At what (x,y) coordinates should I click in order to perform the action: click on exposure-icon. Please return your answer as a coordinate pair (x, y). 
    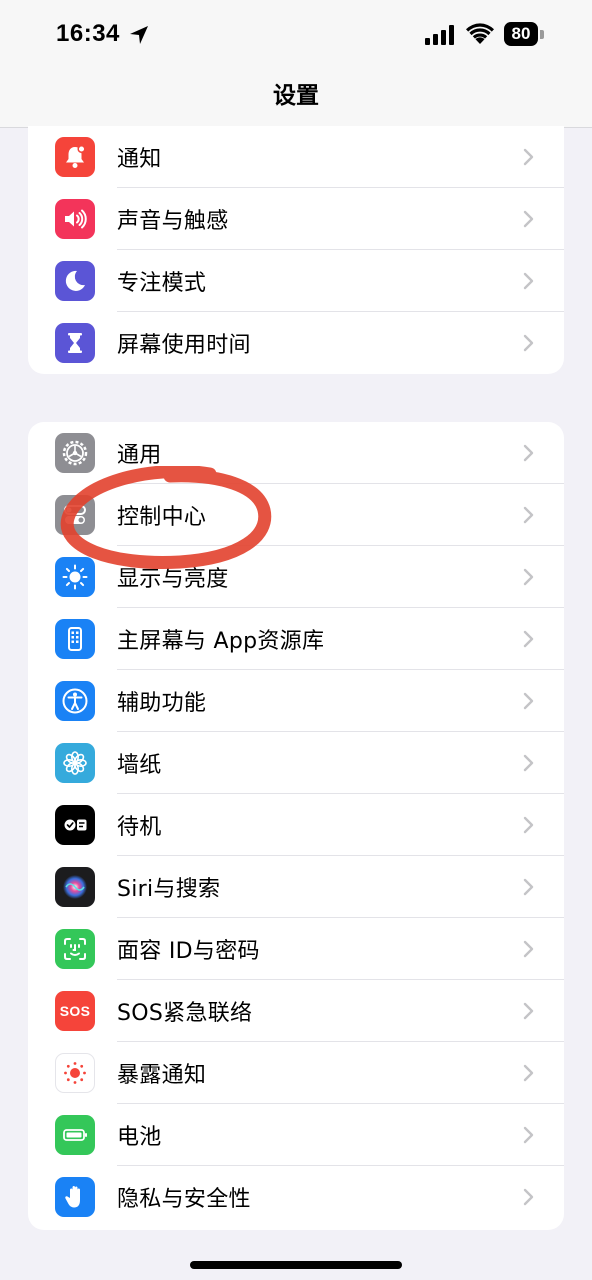
    Looking at the image, I should click on (75, 1073).